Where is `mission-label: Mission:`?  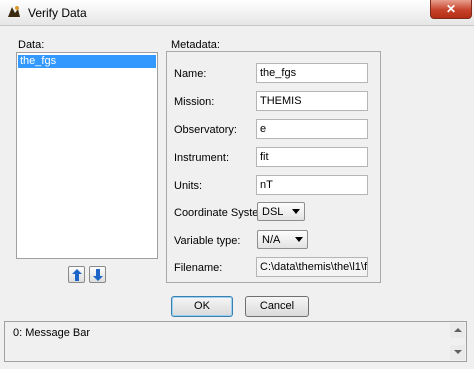
mission-label: Mission: is located at coordinates (194, 102).